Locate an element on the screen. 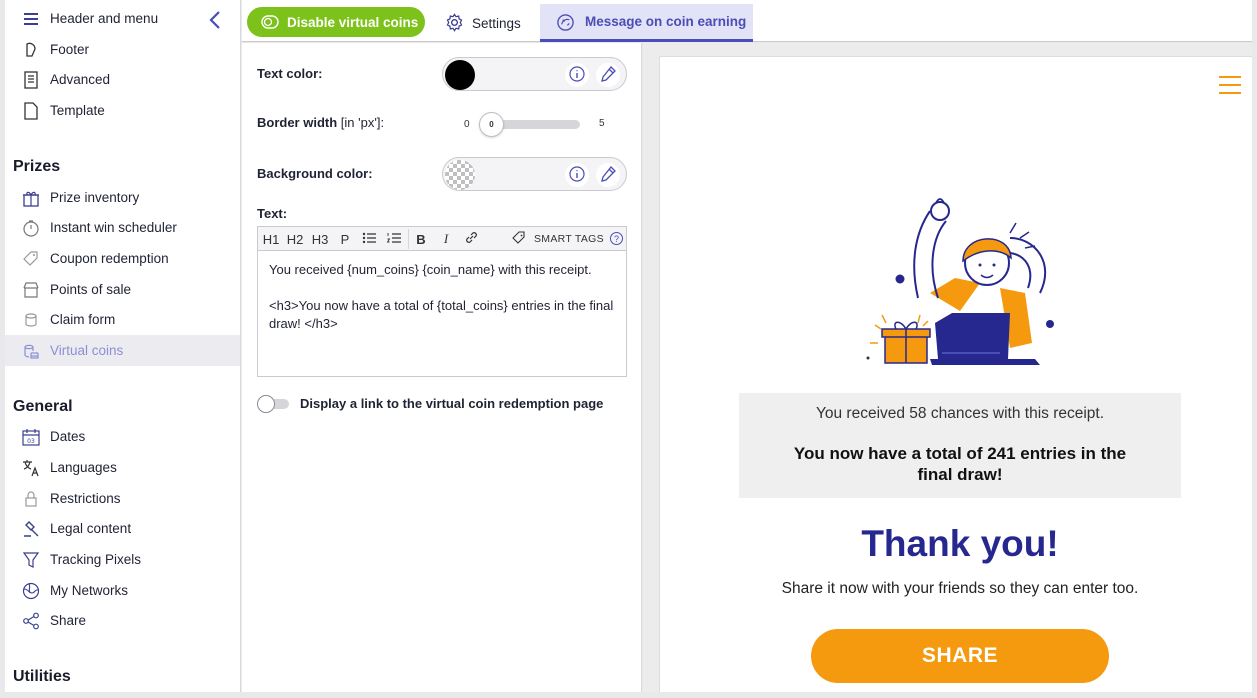  svg-text: 03 is located at coordinates (31, 441).